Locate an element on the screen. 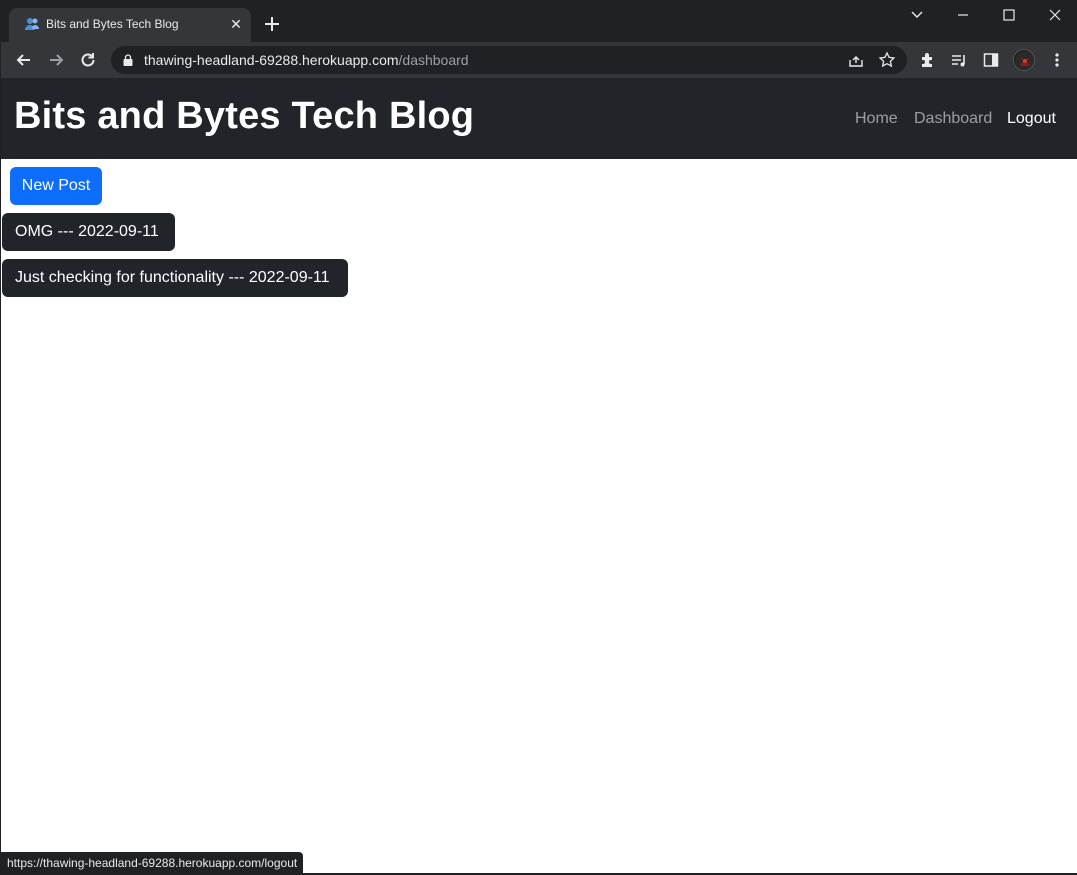  nav-link-logout: Logout is located at coordinates (1031, 119).